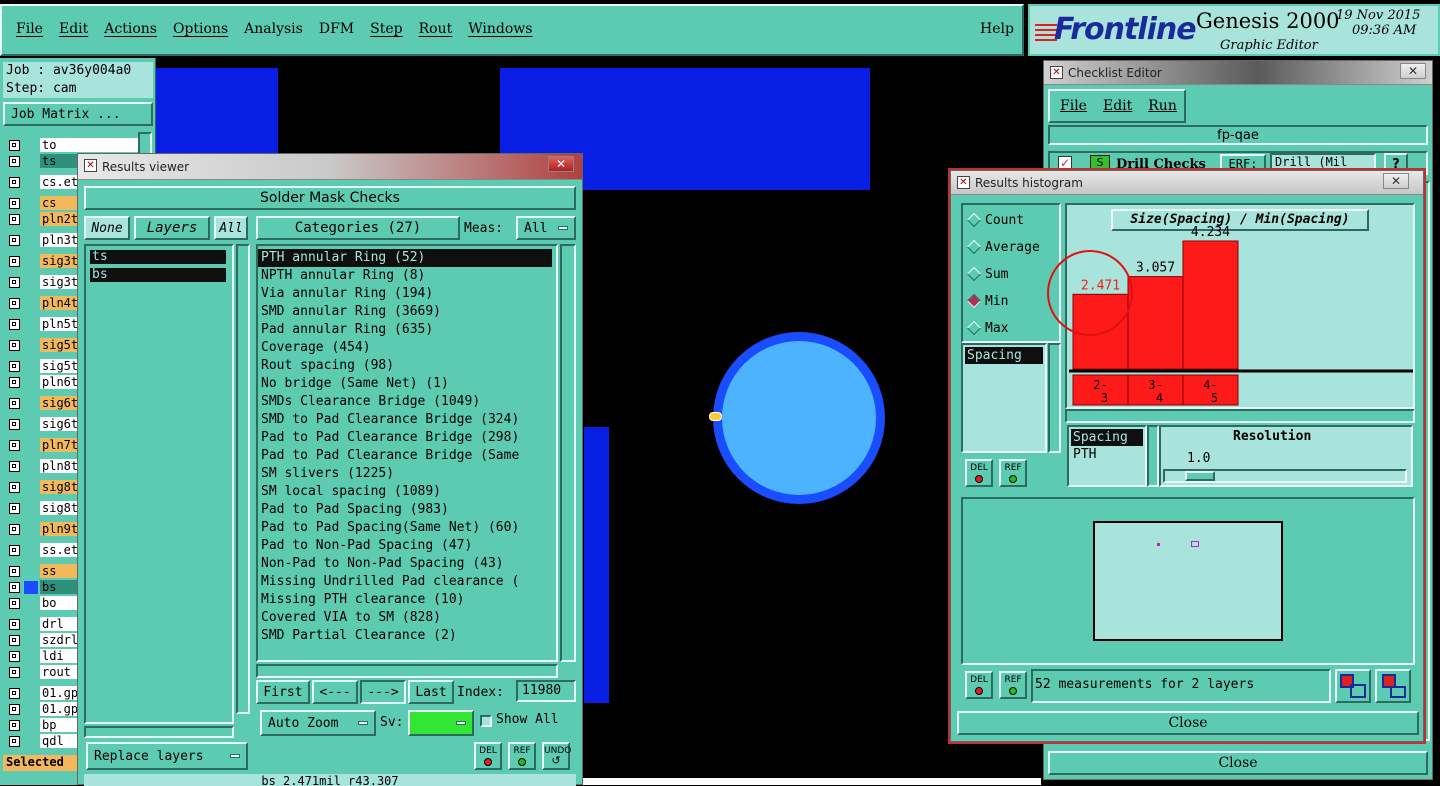  Describe the element at coordinates (407, 600) in the screenshot. I see `category-item: Missing PTH clearance (10)` at that location.